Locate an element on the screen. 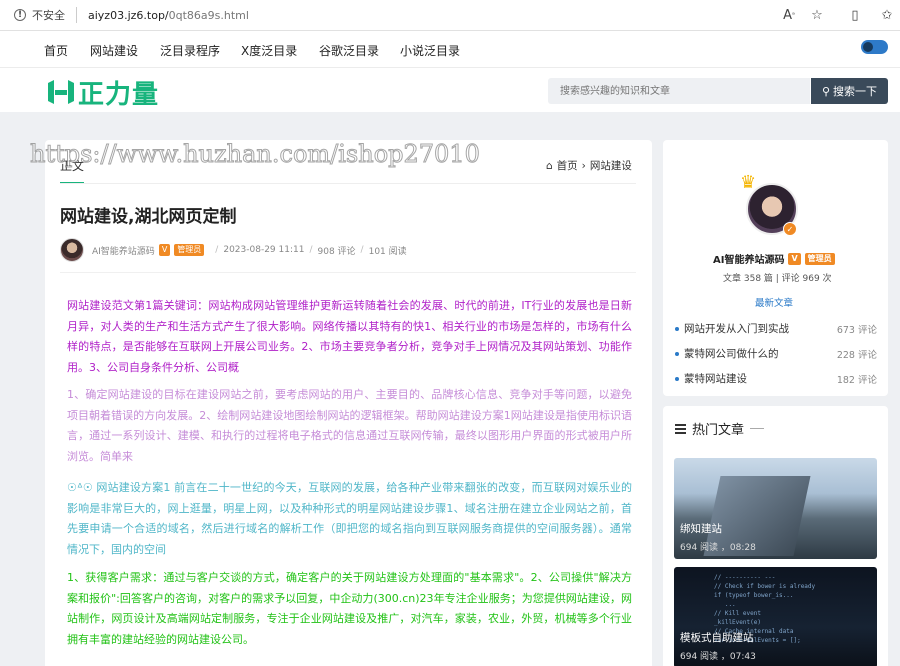 This screenshot has height=666, width=900. home-icon: ⌂ is located at coordinates (549, 165).